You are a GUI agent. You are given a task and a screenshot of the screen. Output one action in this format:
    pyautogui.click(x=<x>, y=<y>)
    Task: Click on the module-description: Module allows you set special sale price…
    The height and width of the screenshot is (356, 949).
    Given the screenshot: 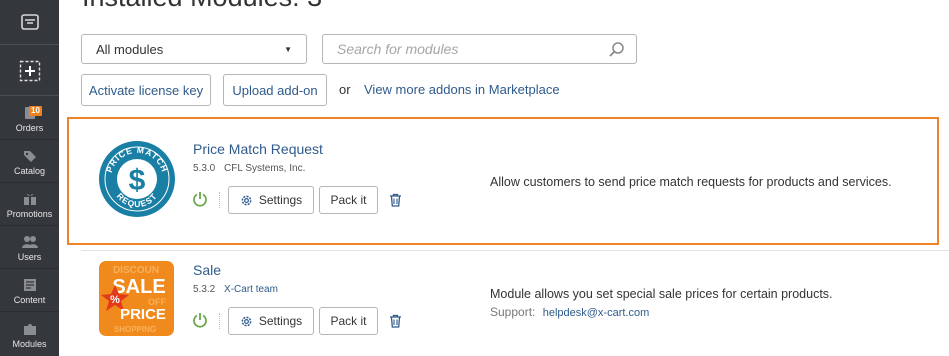 What is the action you would take?
    pyautogui.click(x=661, y=294)
    